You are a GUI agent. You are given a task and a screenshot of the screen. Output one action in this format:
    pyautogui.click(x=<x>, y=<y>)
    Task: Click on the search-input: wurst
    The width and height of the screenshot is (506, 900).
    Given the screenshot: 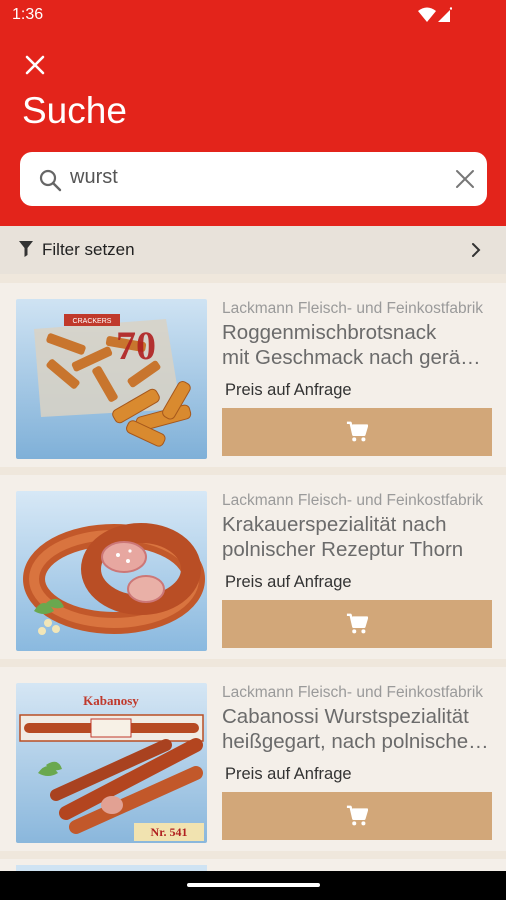 What is the action you would take?
    pyautogui.click(x=94, y=177)
    